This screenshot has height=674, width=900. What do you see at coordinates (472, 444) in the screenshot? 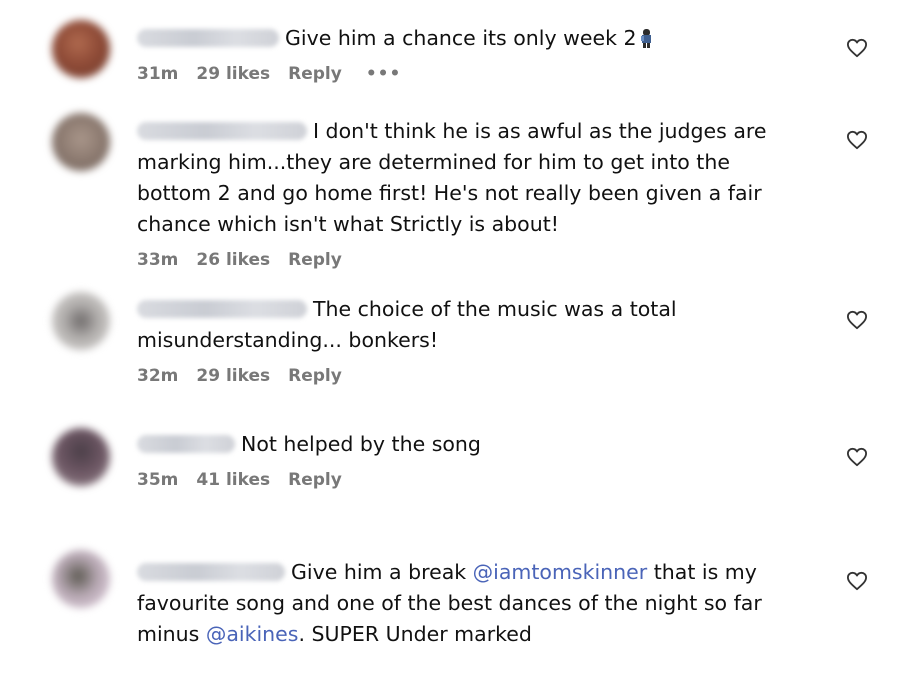
I see `comment-text: Not helped by the song` at bounding box center [472, 444].